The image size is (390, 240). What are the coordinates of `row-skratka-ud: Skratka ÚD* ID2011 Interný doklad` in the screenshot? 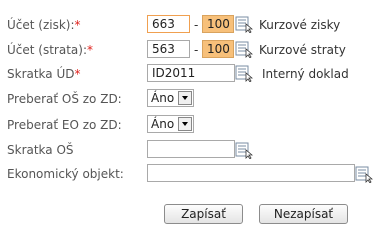 It's located at (195, 75).